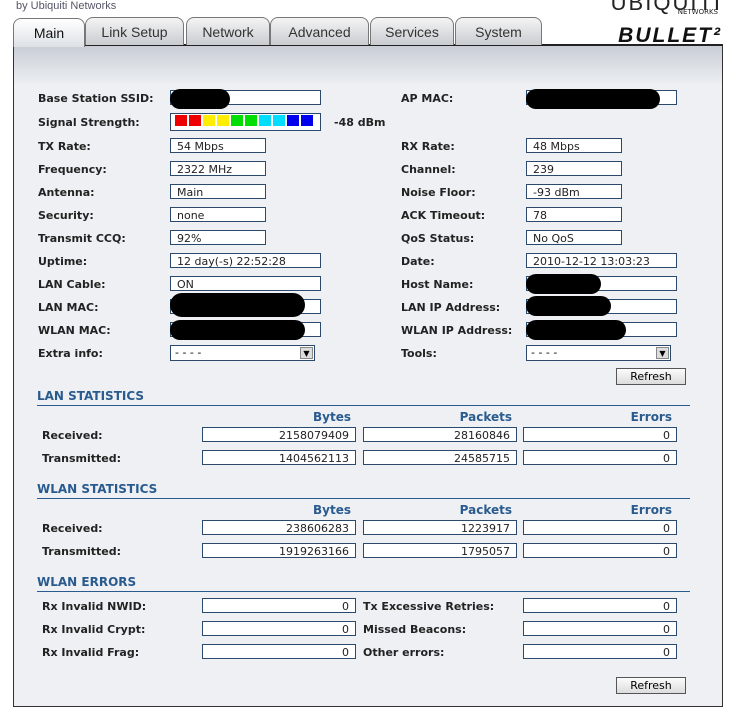 This screenshot has height=707, width=734. Describe the element at coordinates (218, 214) in the screenshot. I see `field-value: none` at that location.